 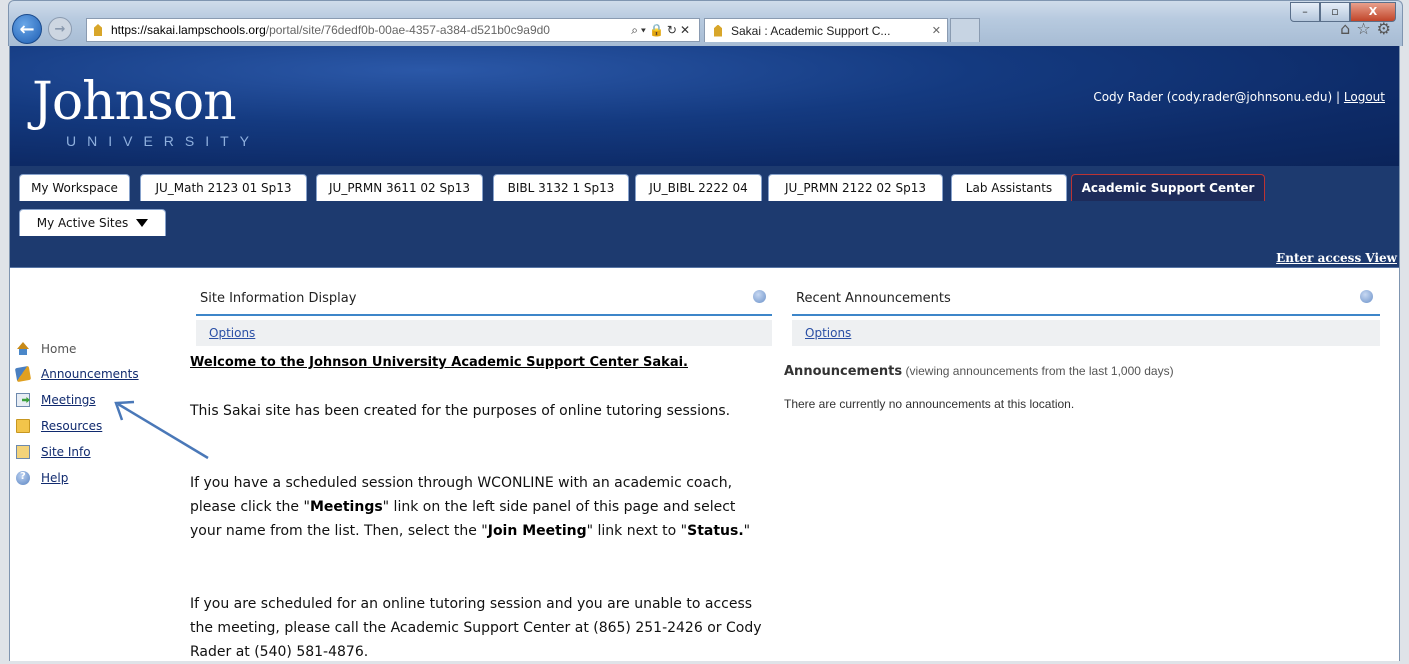 I want to click on tab-lab-assistants: Lab Assistants, so click(x=1009, y=187).